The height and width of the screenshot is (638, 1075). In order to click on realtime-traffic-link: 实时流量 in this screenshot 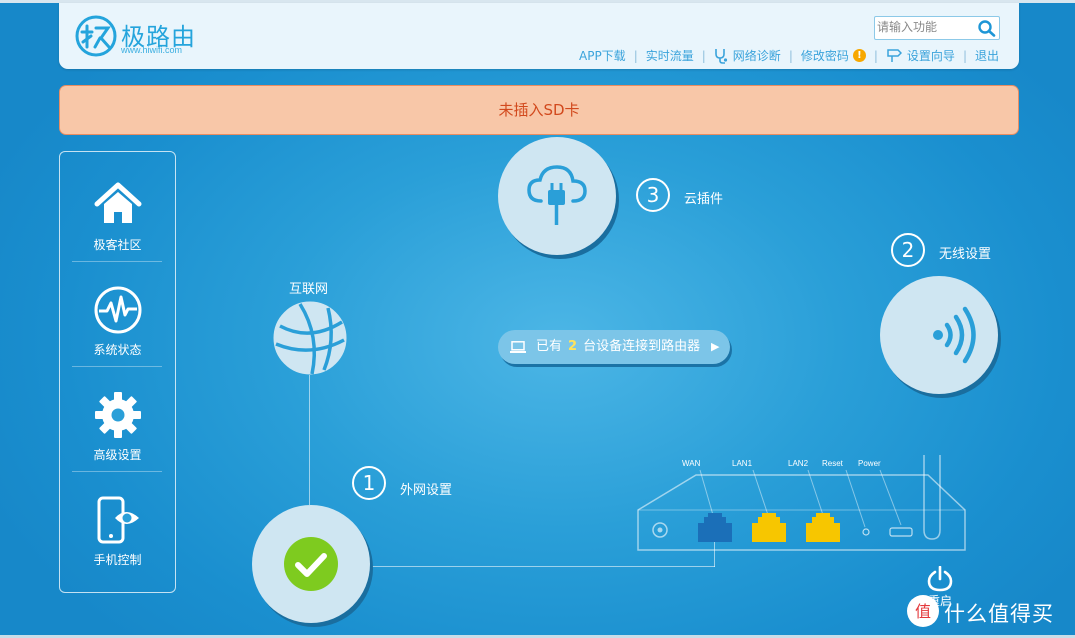, I will do `click(670, 55)`.